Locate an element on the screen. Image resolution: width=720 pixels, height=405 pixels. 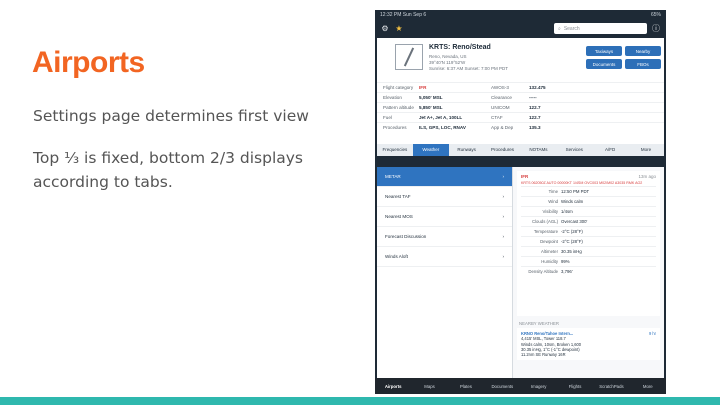
metar-key: Temperature is located at coordinates (545, 231).